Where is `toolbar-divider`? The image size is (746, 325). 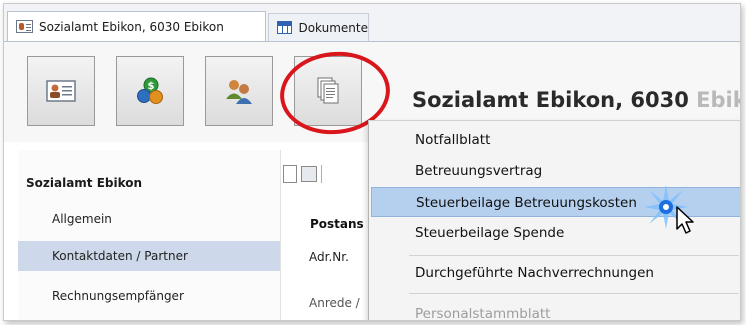
toolbar-divider is located at coordinates (321, 174).